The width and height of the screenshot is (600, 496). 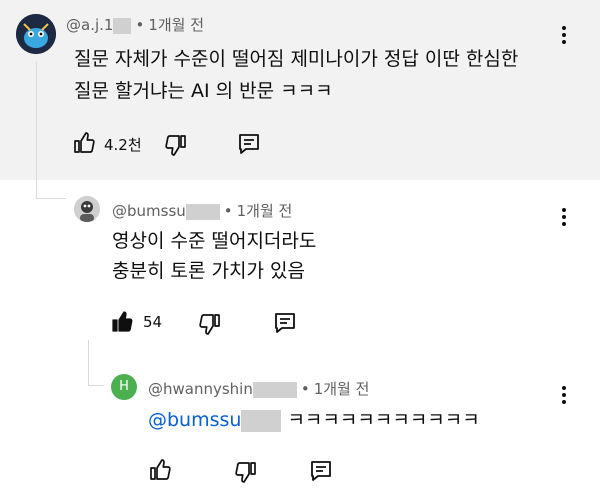 What do you see at coordinates (135, 25) in the screenshot?
I see `comment-meta: @a.j.1 • 1개월 전` at bounding box center [135, 25].